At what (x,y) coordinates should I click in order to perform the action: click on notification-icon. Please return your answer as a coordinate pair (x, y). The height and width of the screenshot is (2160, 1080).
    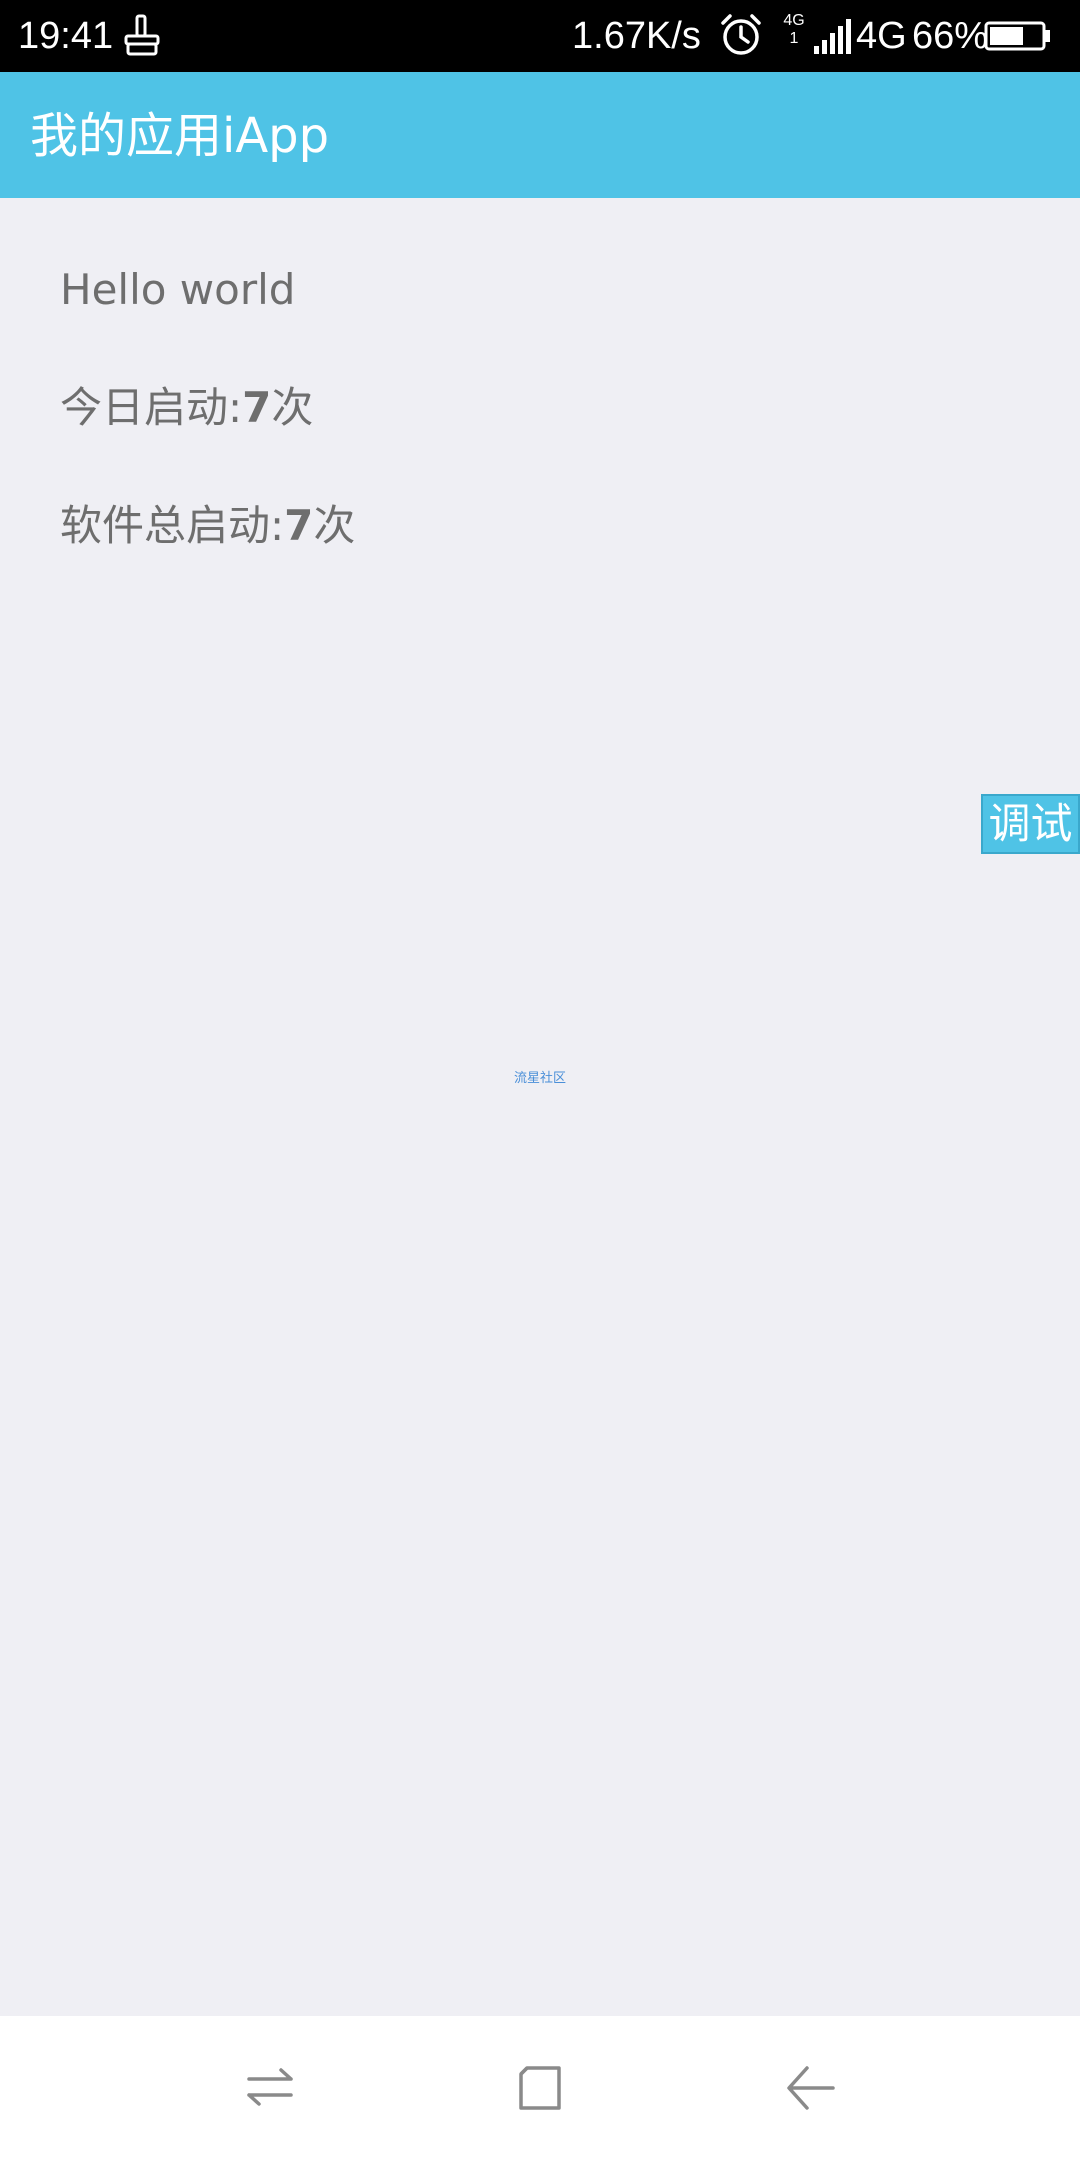
    Looking at the image, I should click on (142, 35).